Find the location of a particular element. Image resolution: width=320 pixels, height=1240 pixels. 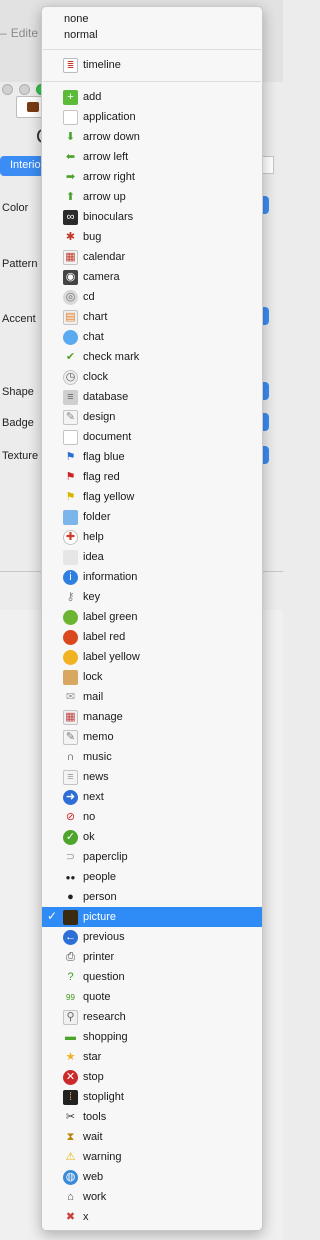

menu-item-label: label green is located at coordinates (110, 617).